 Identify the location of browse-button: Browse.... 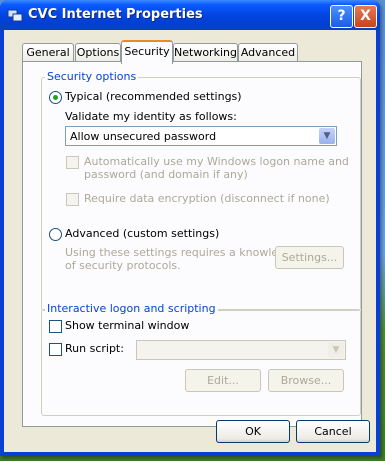
(306, 380).